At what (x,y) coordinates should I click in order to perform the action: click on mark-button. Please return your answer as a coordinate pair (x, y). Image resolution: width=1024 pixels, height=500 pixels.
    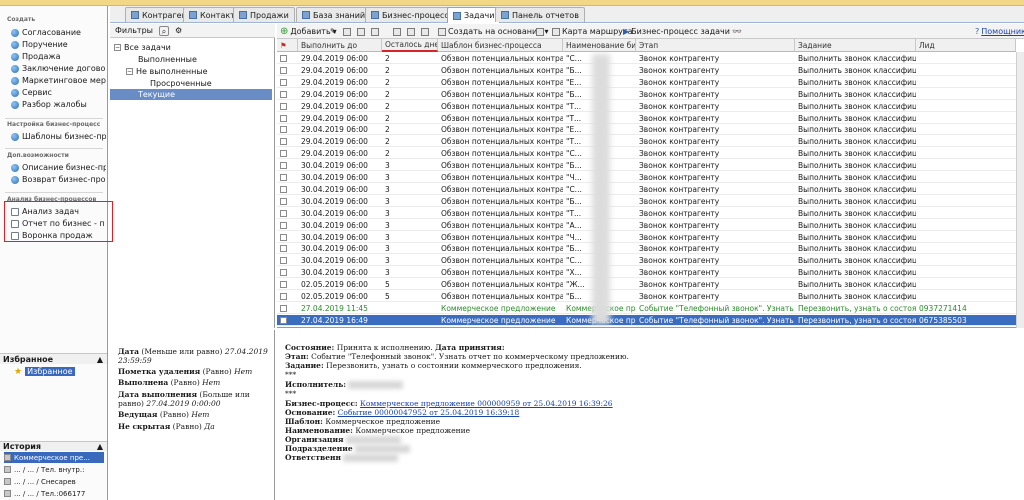
    Looking at the image, I should click on (375, 31).